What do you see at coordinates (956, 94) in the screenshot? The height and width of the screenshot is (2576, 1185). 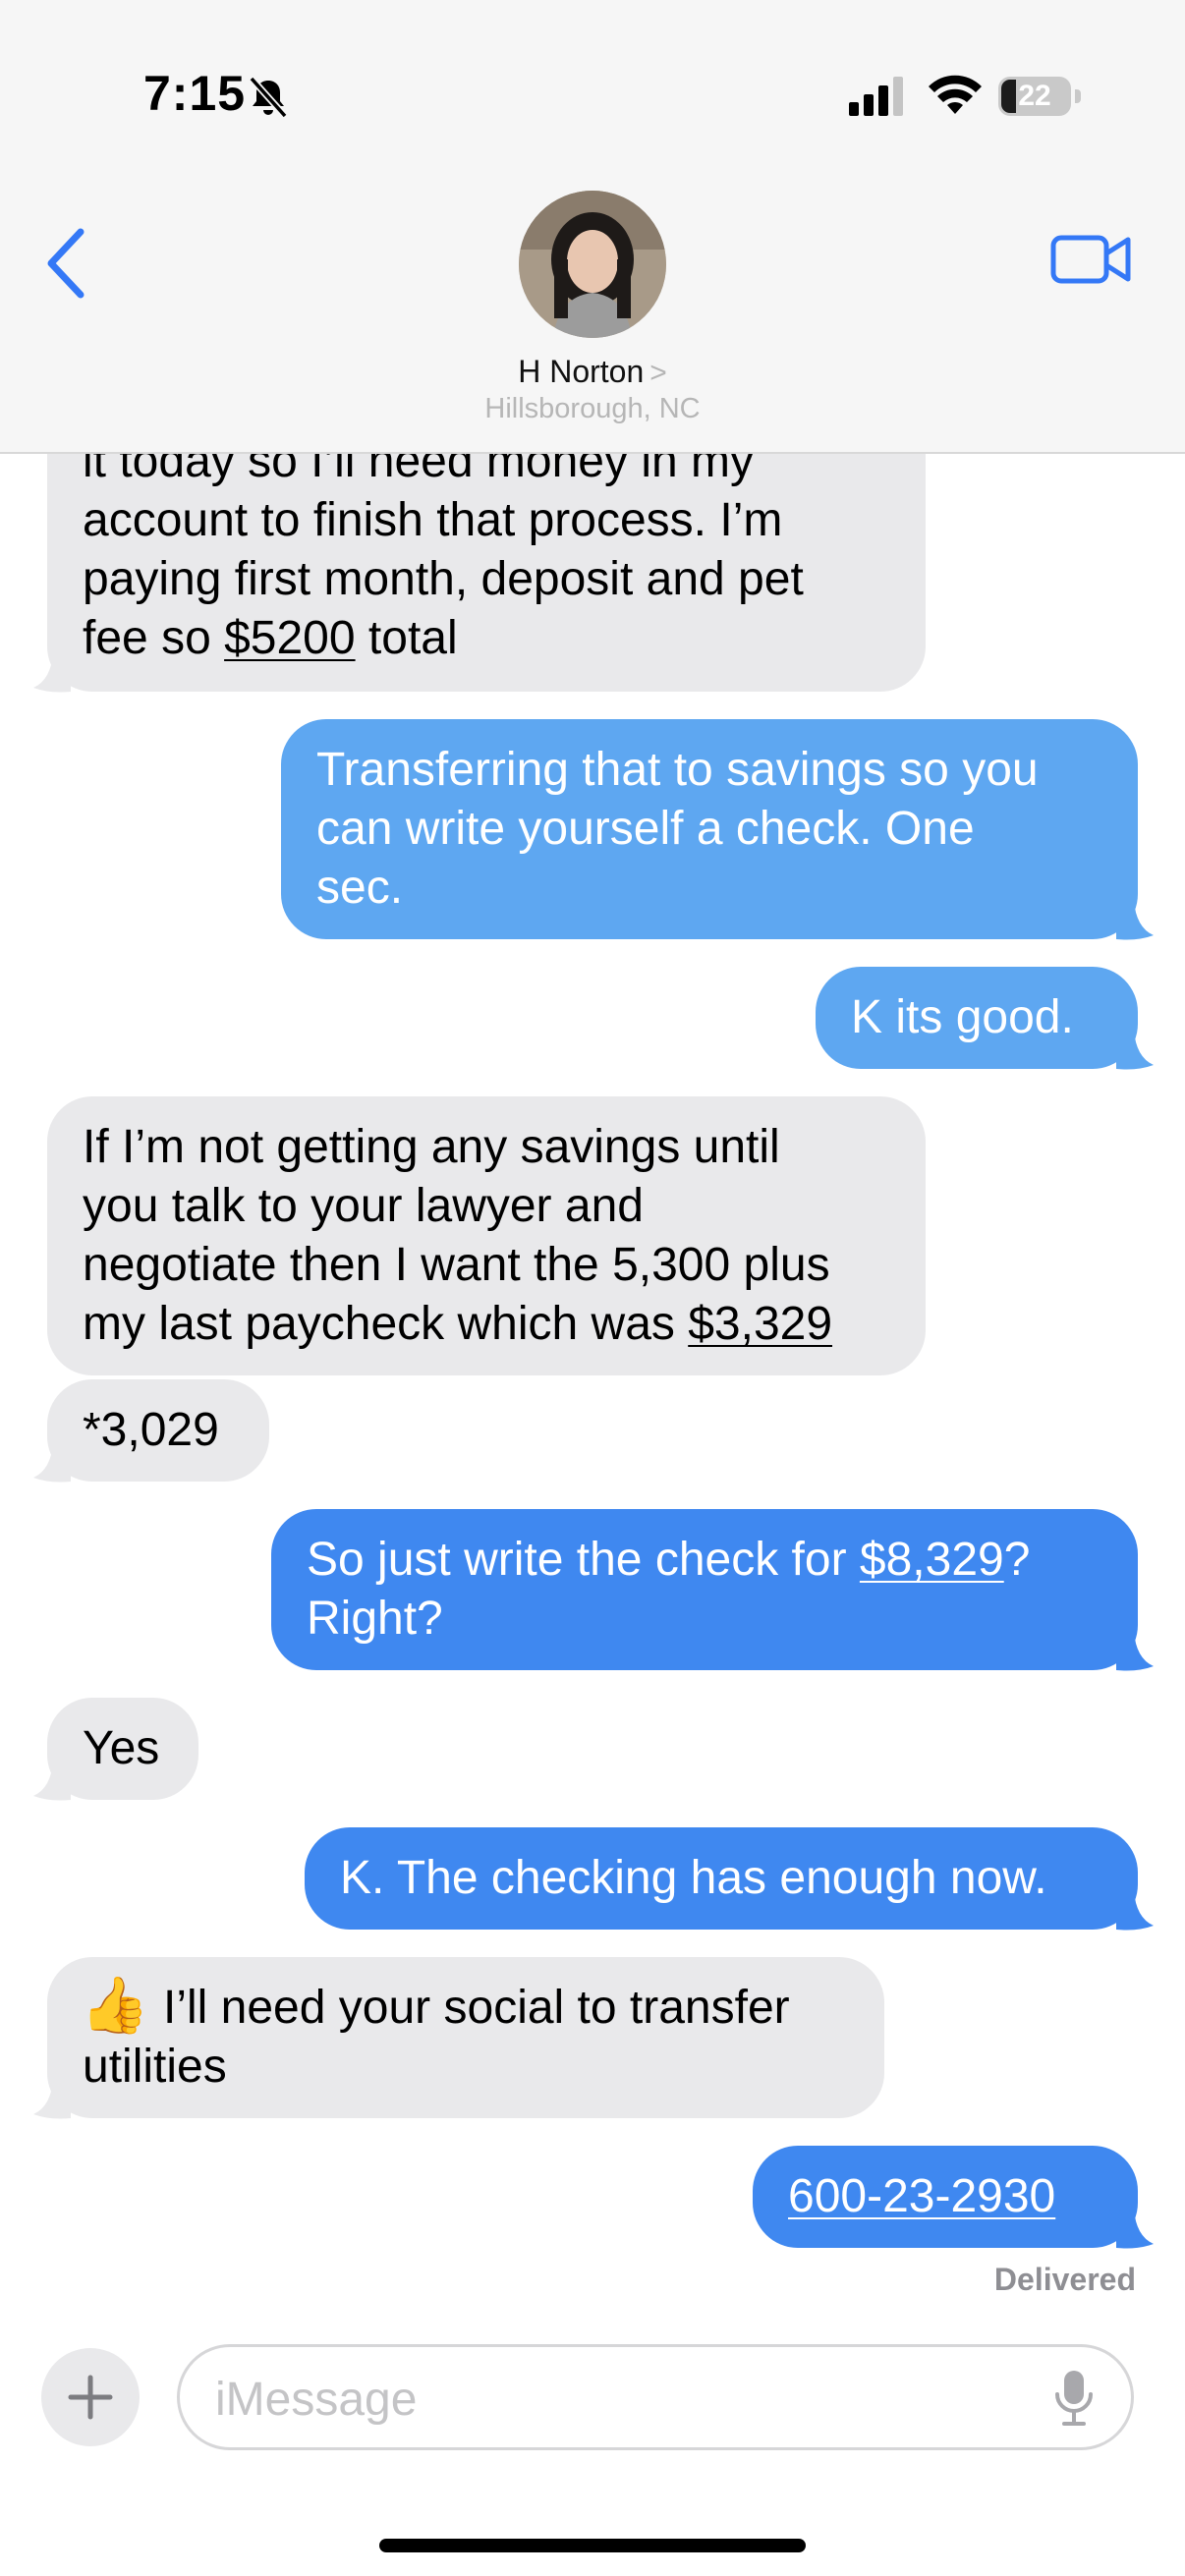 I see `wifi-icon` at bounding box center [956, 94].